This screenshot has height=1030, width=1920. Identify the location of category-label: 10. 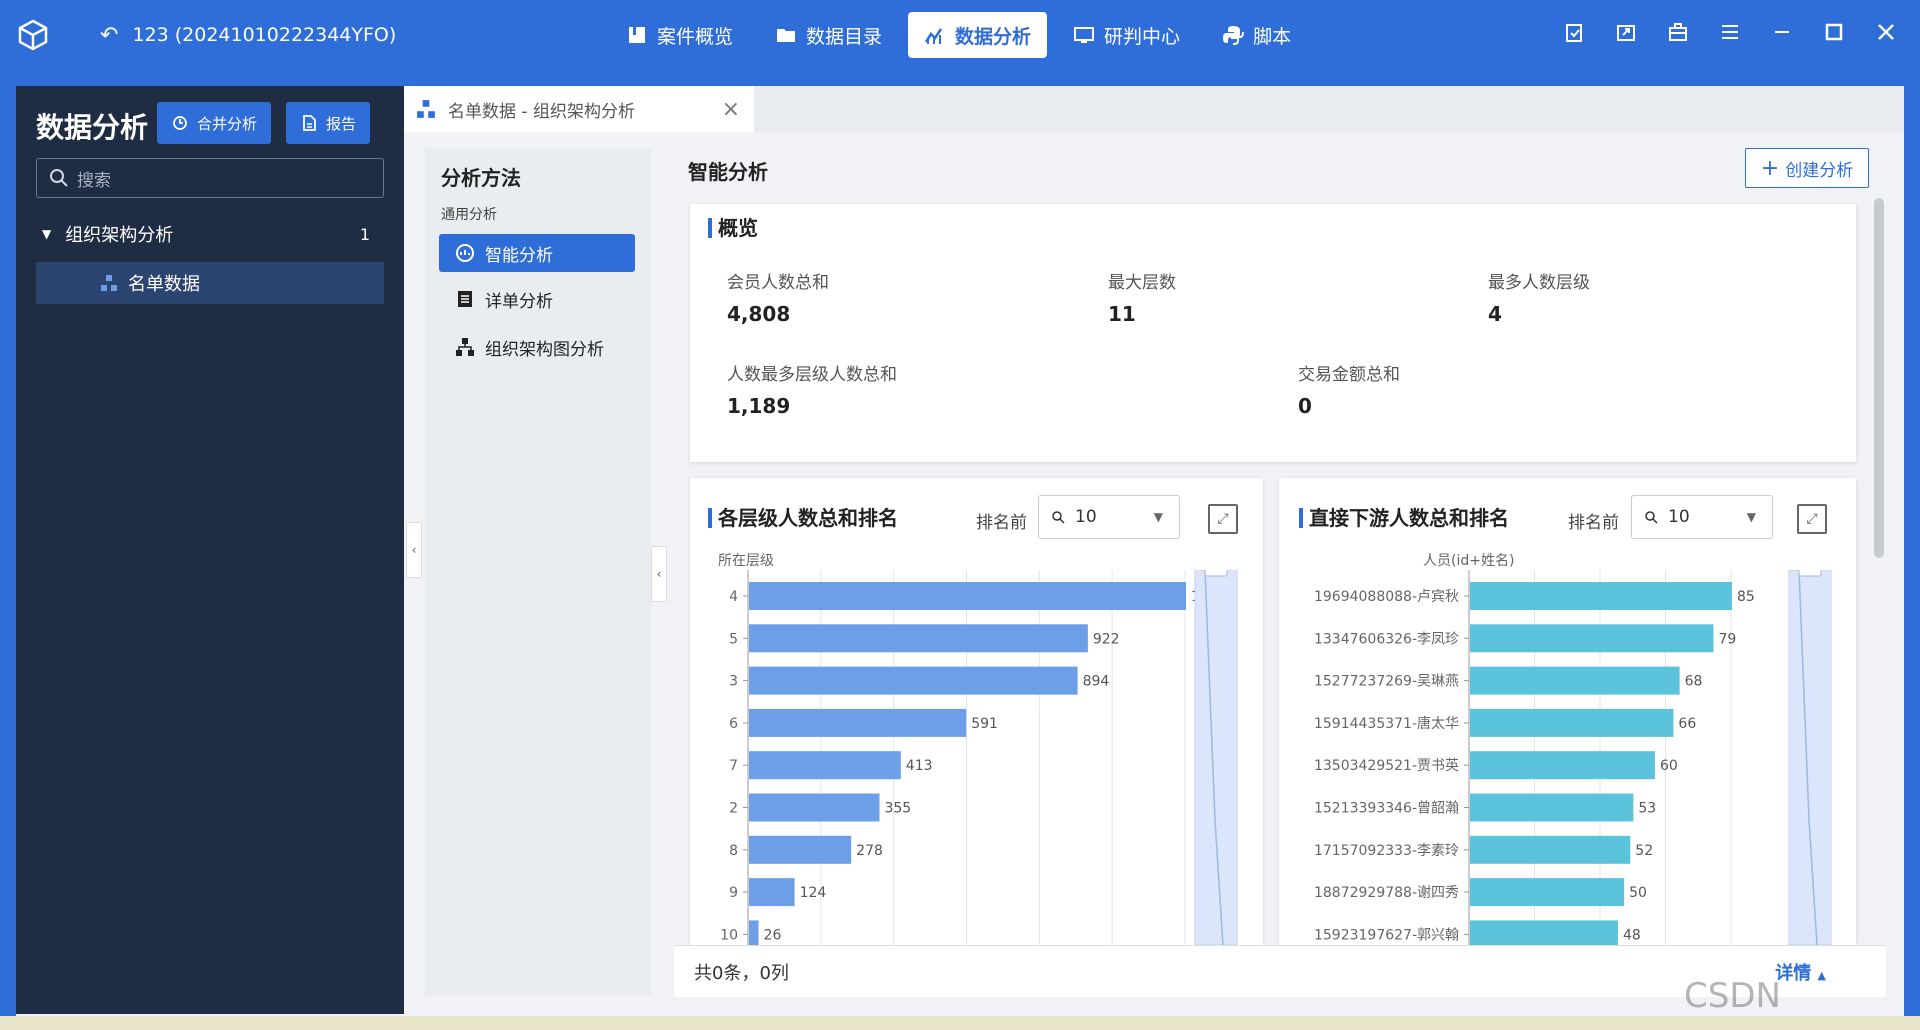
(729, 935).